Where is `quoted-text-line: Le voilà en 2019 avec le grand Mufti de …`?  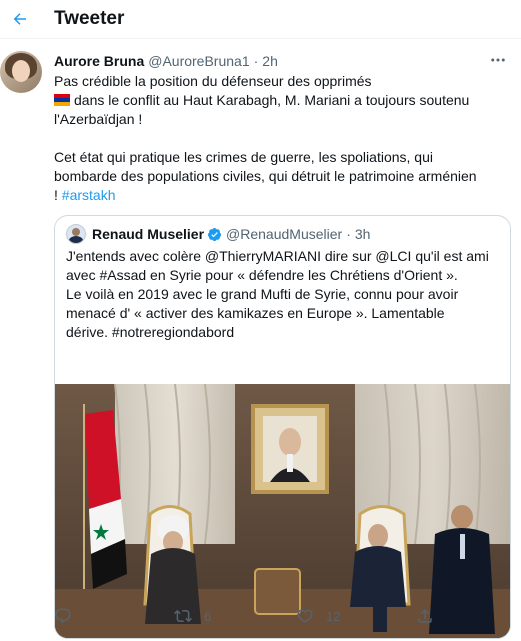 quoted-text-line: Le voilà en 2019 avec le grand Mufti de … is located at coordinates (262, 294).